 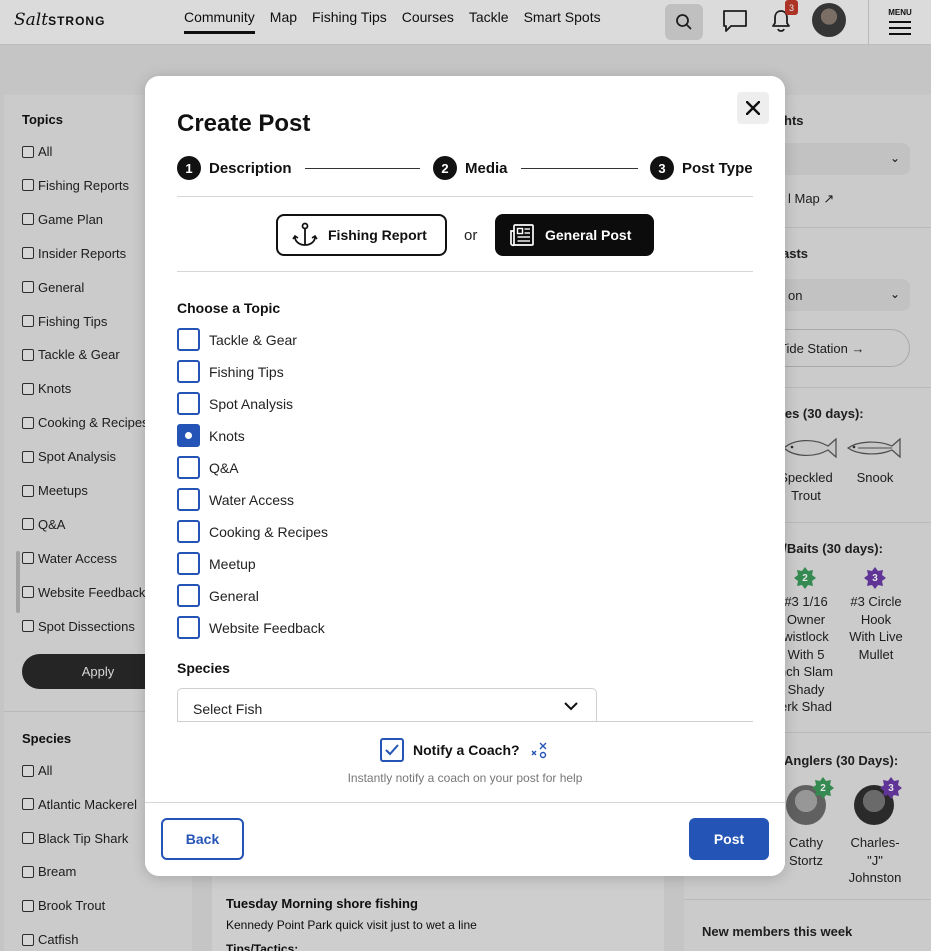 What do you see at coordinates (232, 563) in the screenshot?
I see `topic-label: Meetup` at bounding box center [232, 563].